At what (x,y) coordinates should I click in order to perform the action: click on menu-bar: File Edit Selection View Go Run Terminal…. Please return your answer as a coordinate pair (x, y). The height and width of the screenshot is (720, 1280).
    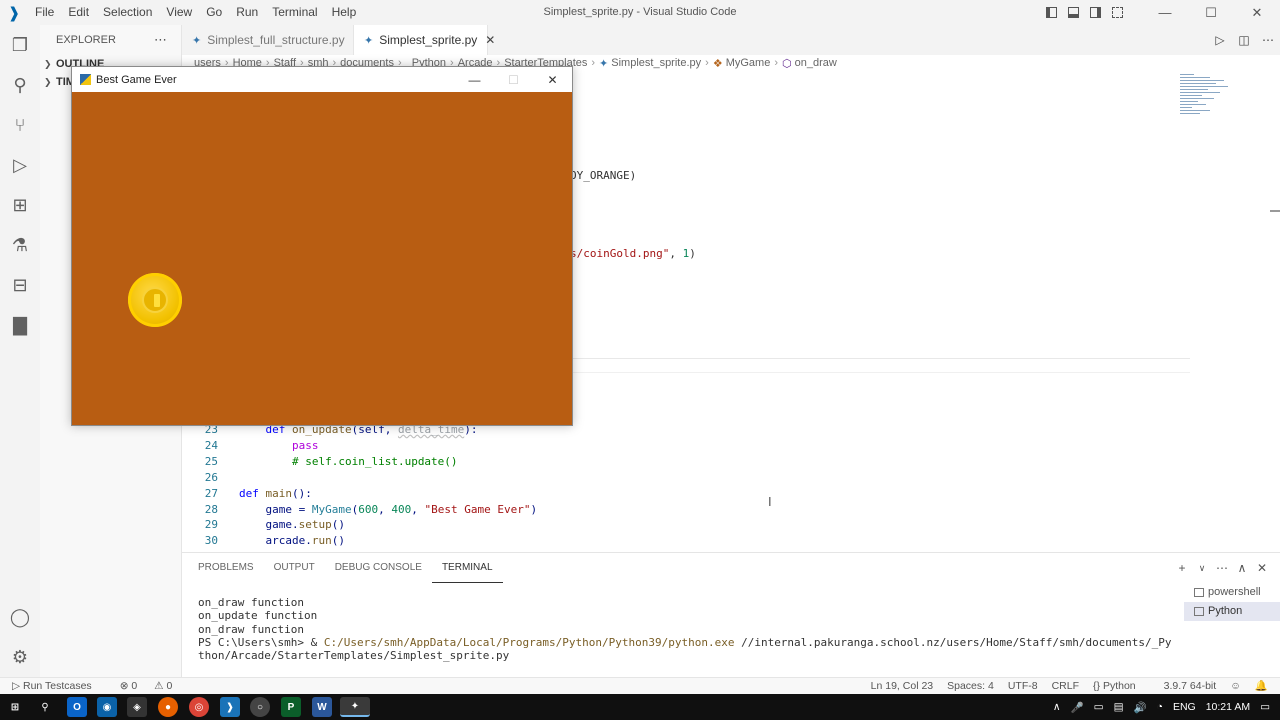
    Looking at the image, I should click on (195, 12).